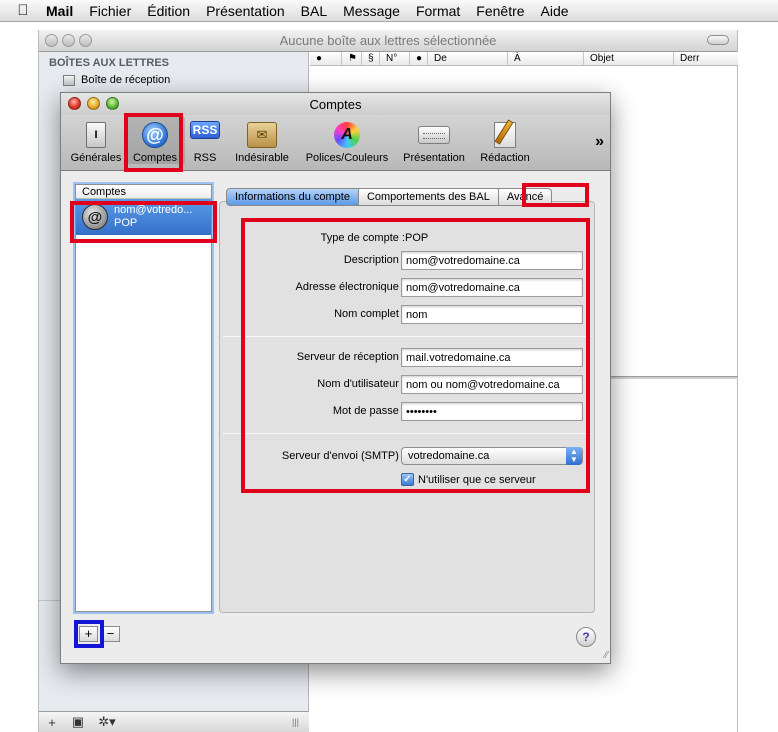 Image resolution: width=778 pixels, height=732 pixels. I want to click on tab-comportements-des-bal: Comportements des BAL, so click(428, 197).